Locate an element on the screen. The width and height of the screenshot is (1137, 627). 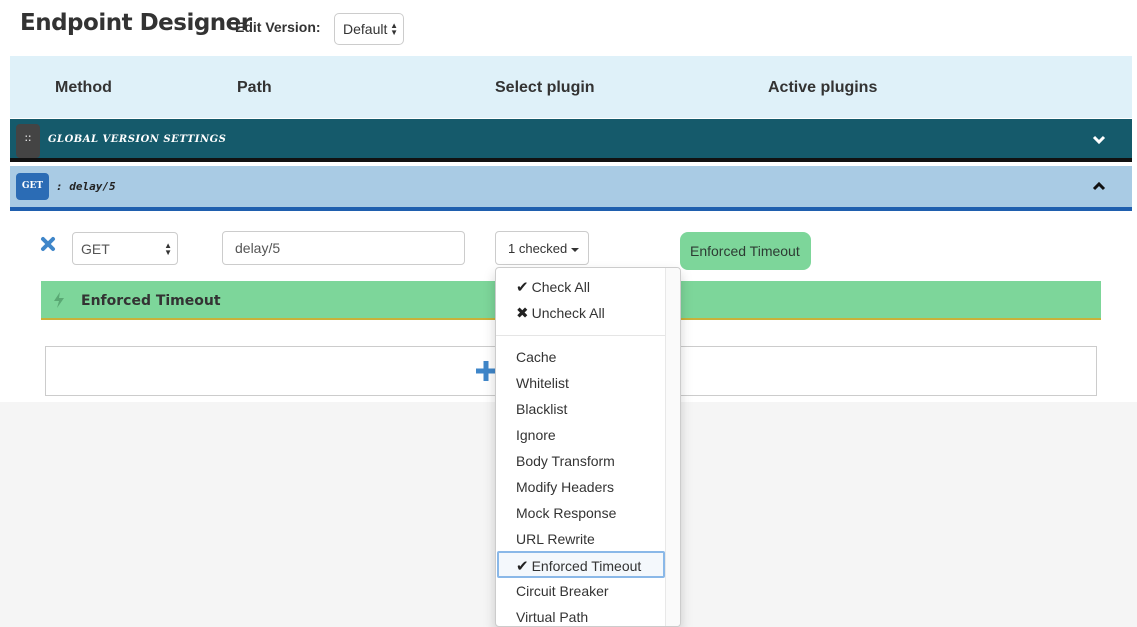
plugin-option-url-rewrite: URL Rewrite is located at coordinates (555, 539).